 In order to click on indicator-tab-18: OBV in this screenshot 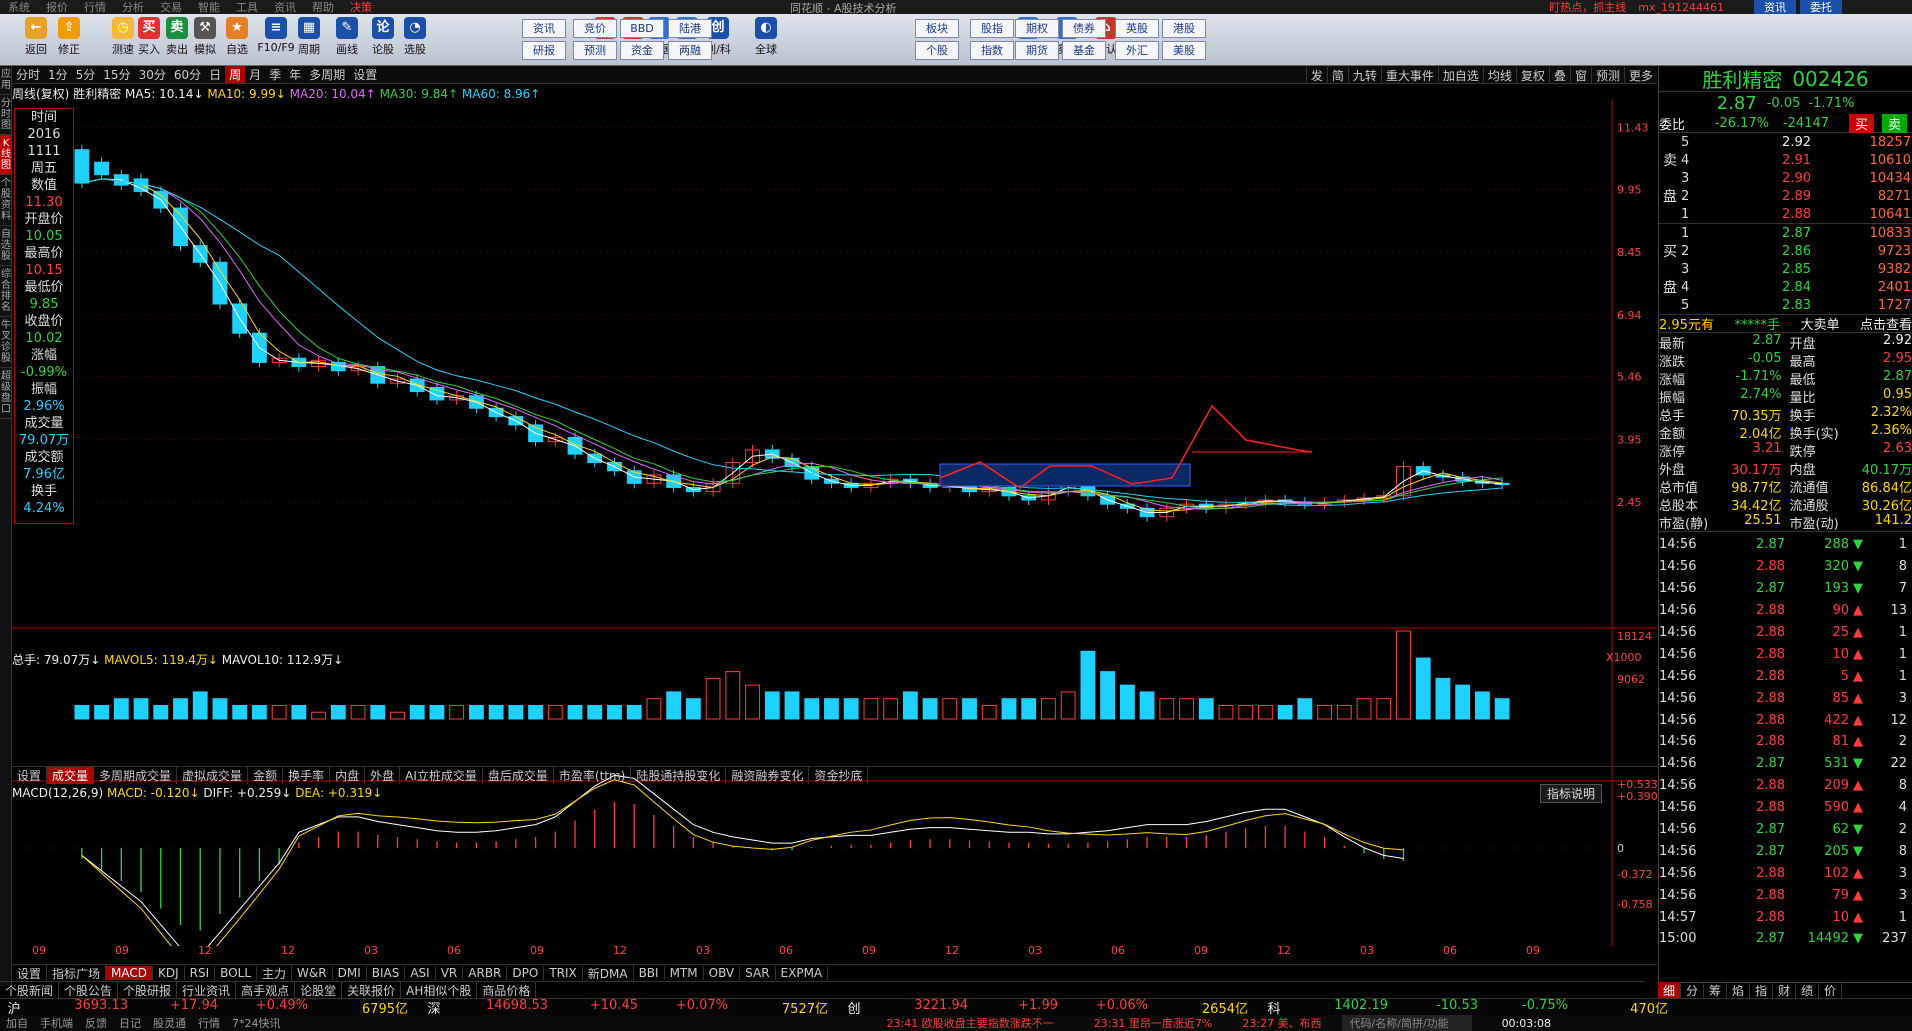, I will do `click(722, 973)`.